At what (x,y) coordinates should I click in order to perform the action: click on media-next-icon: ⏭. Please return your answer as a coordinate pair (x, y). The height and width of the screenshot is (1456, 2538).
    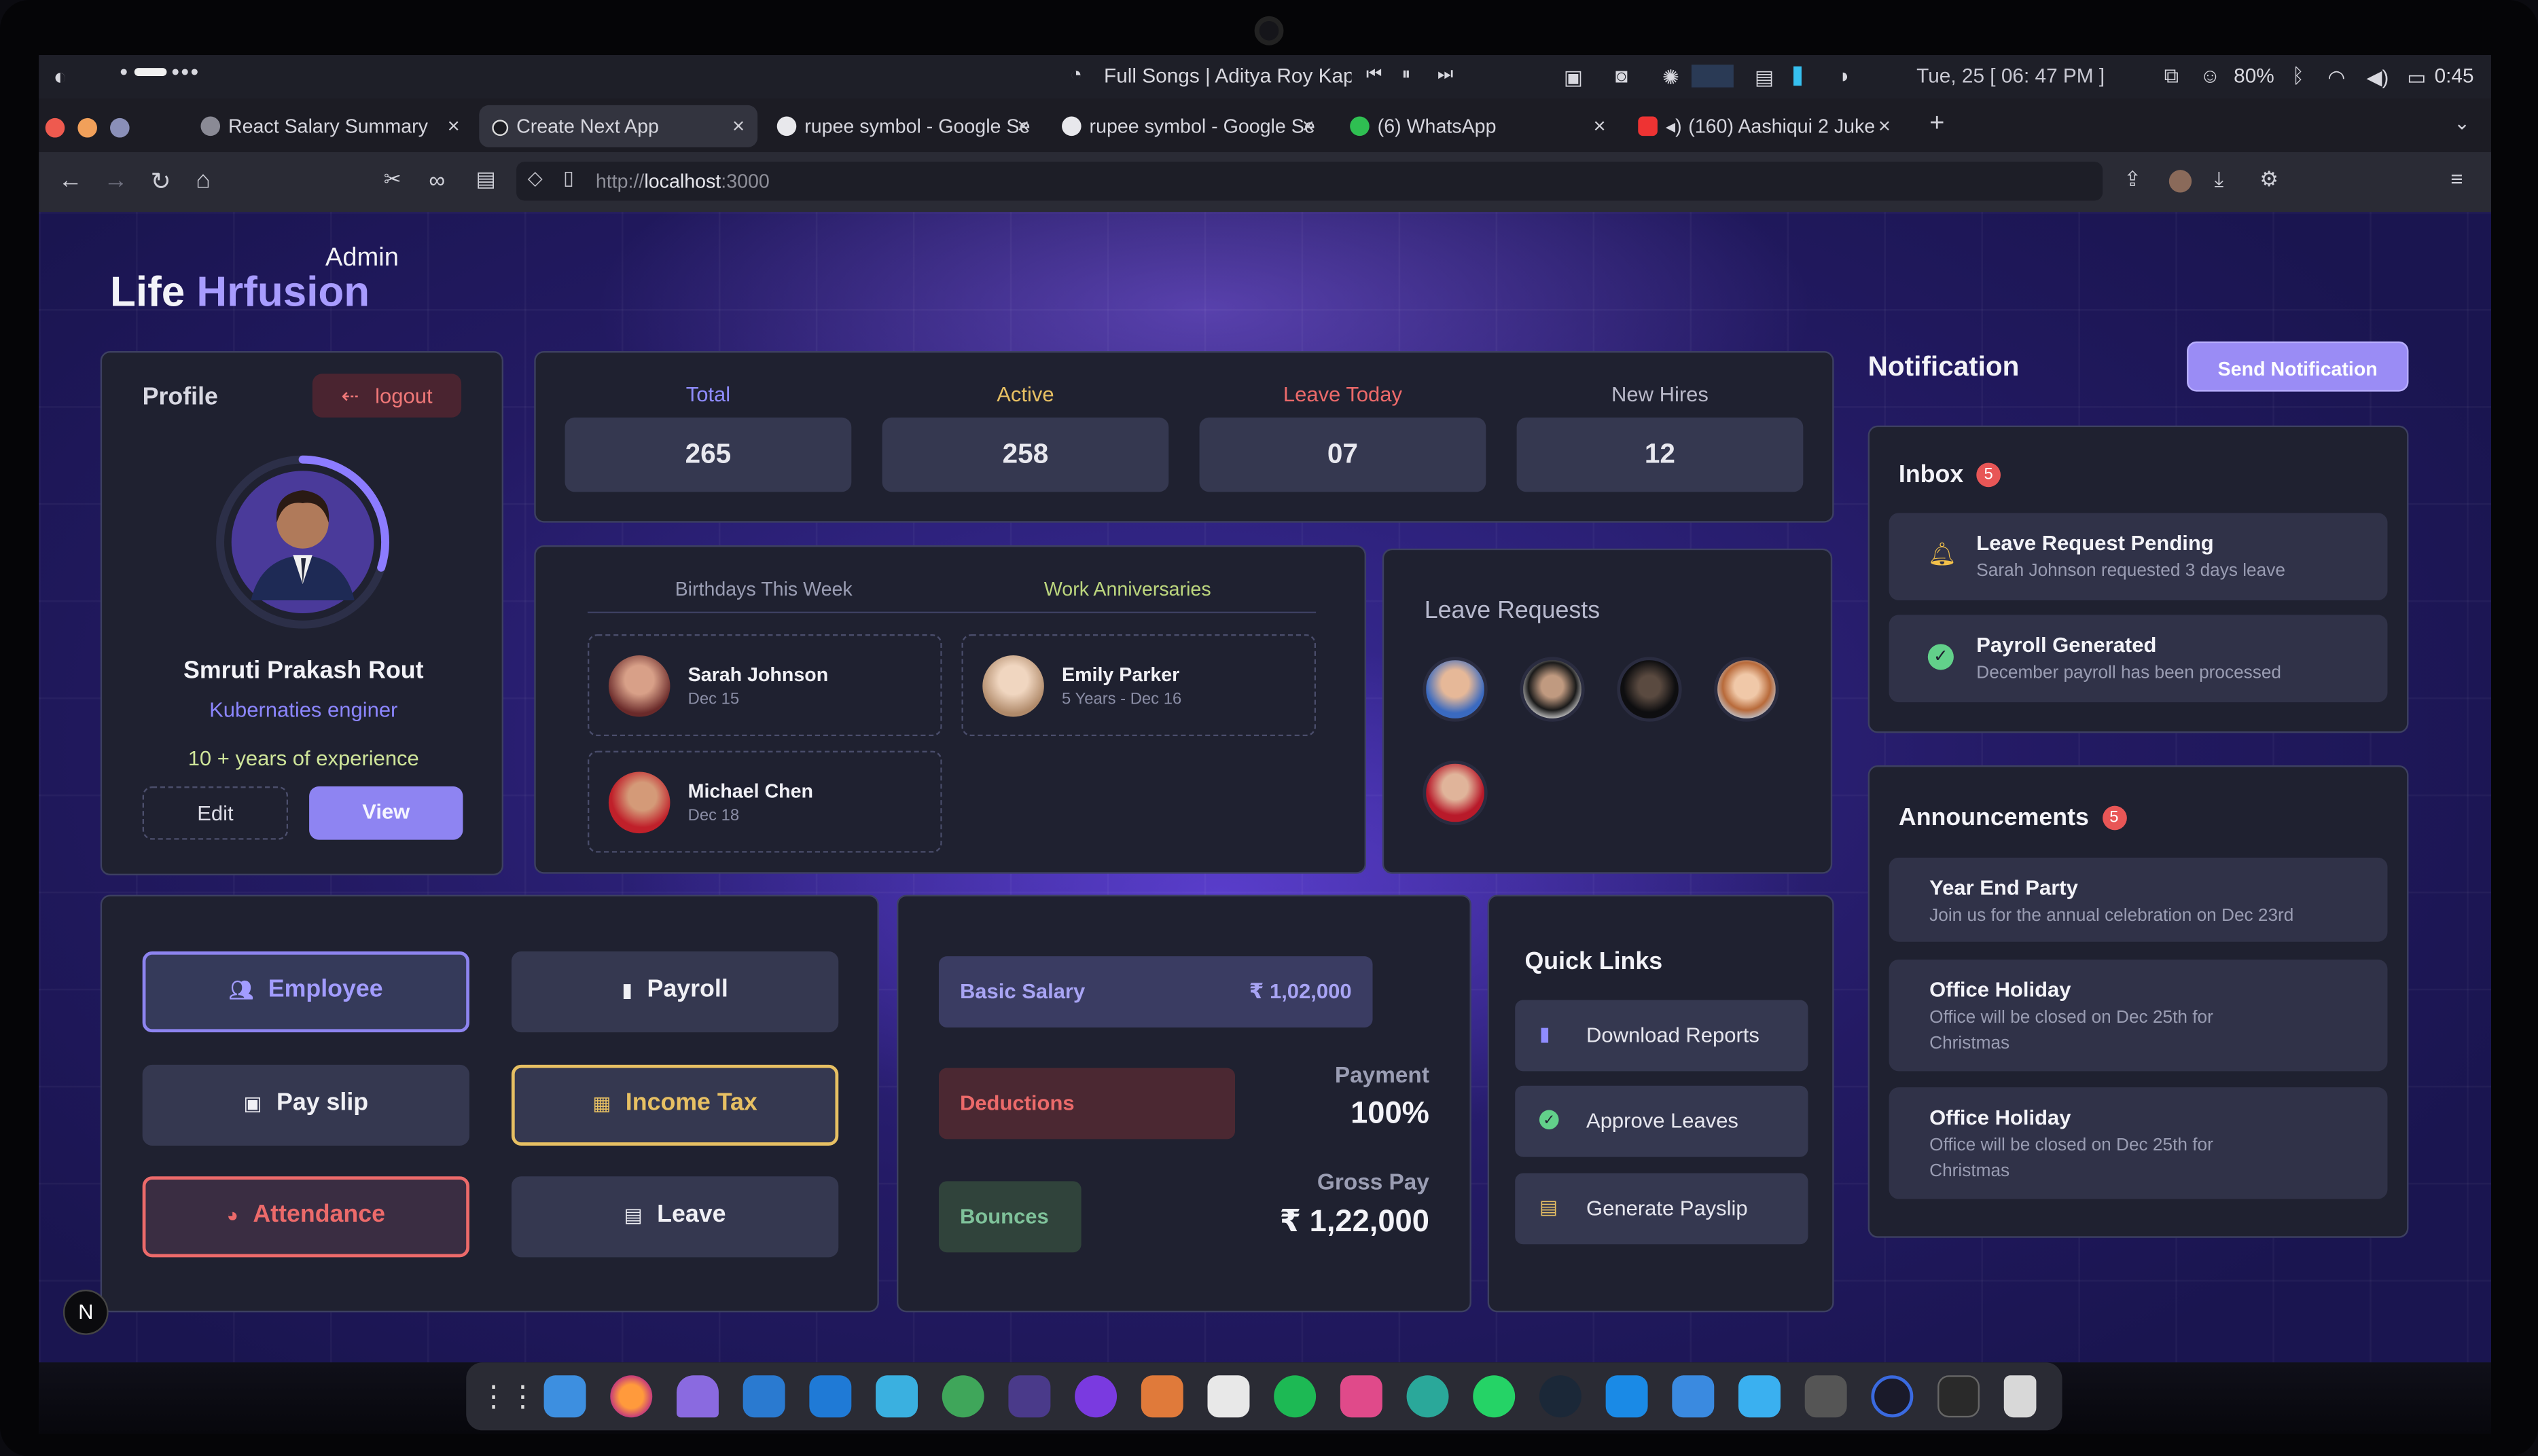
    Looking at the image, I should click on (1445, 75).